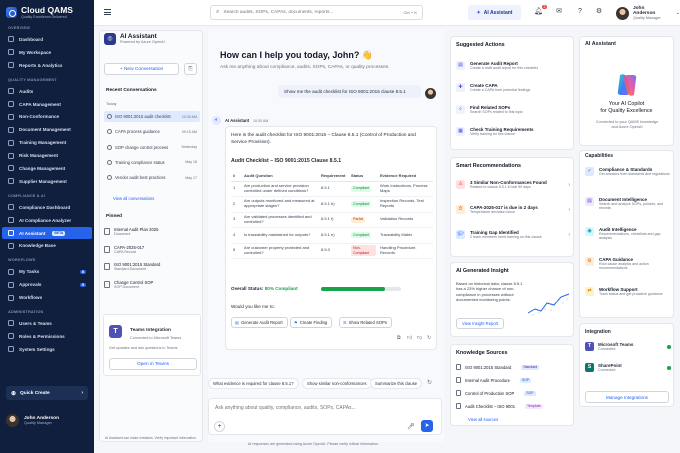 This screenshot has height=453, width=680. What do you see at coordinates (47, 393) in the screenshot?
I see `quick-create-button: ⊕ Quick Create ›` at bounding box center [47, 393].